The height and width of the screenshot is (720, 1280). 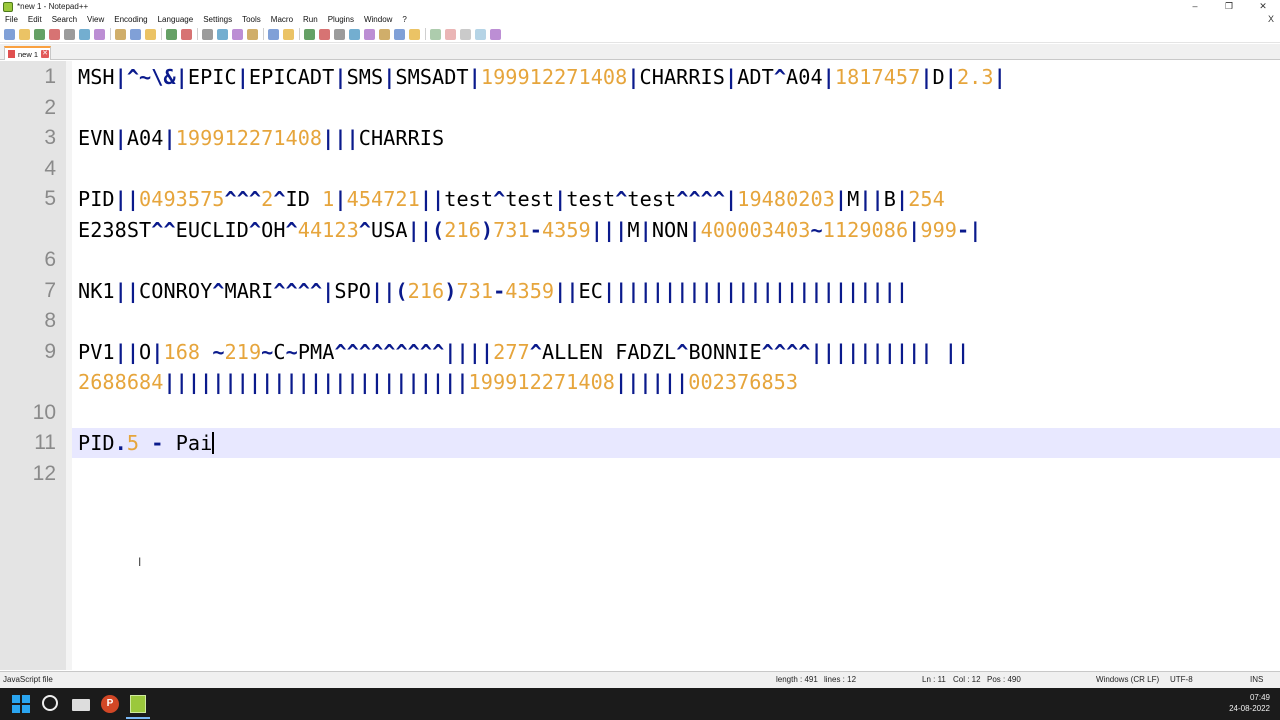 I want to click on notepadpp-taskbar-icon, so click(x=138, y=704).